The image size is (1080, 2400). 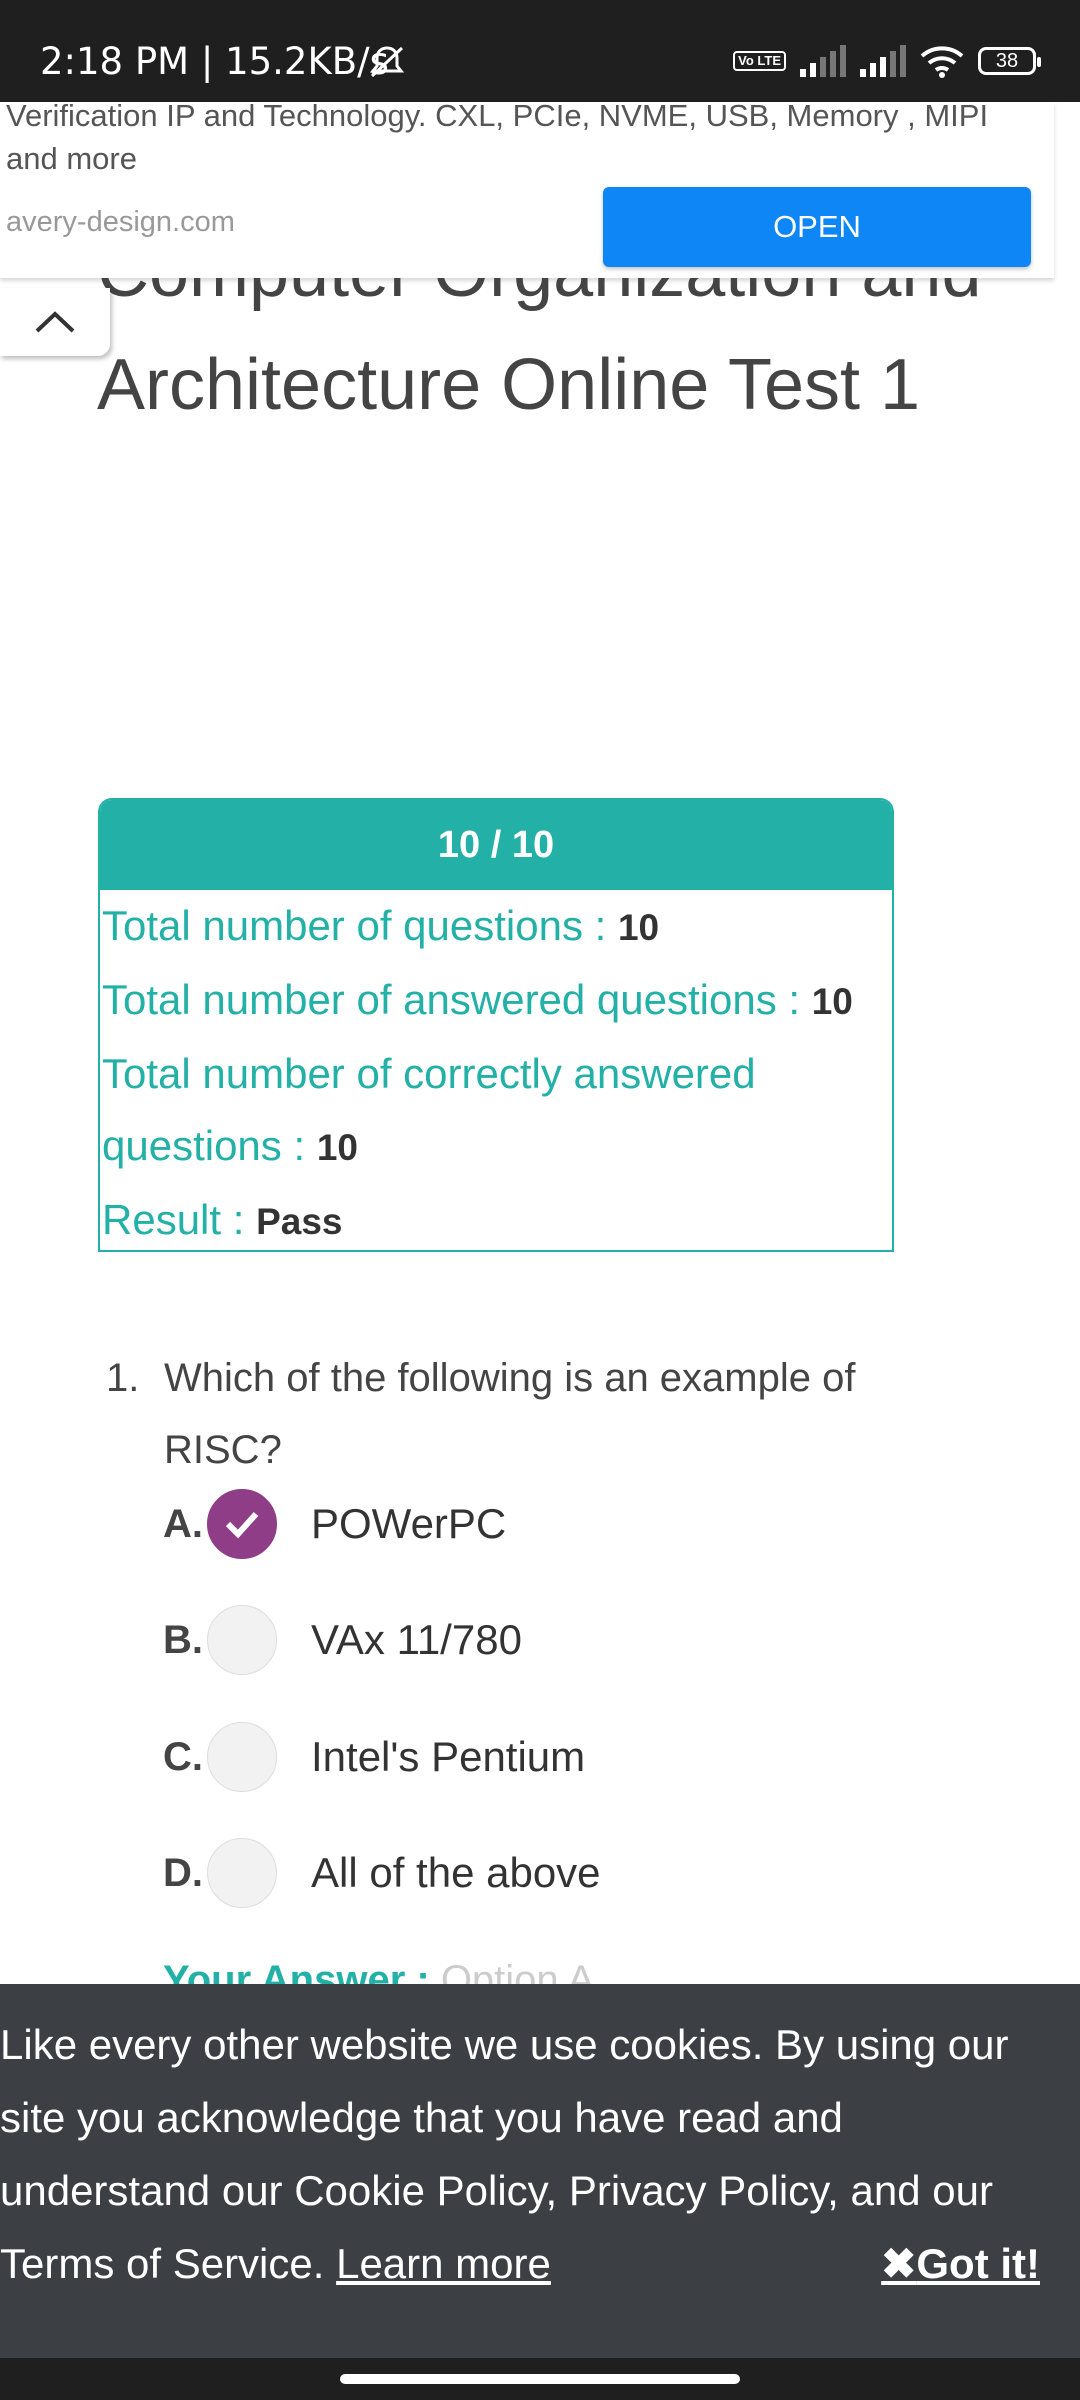 I want to click on option-b: B. VAx 11/780, so click(x=342, y=1640).